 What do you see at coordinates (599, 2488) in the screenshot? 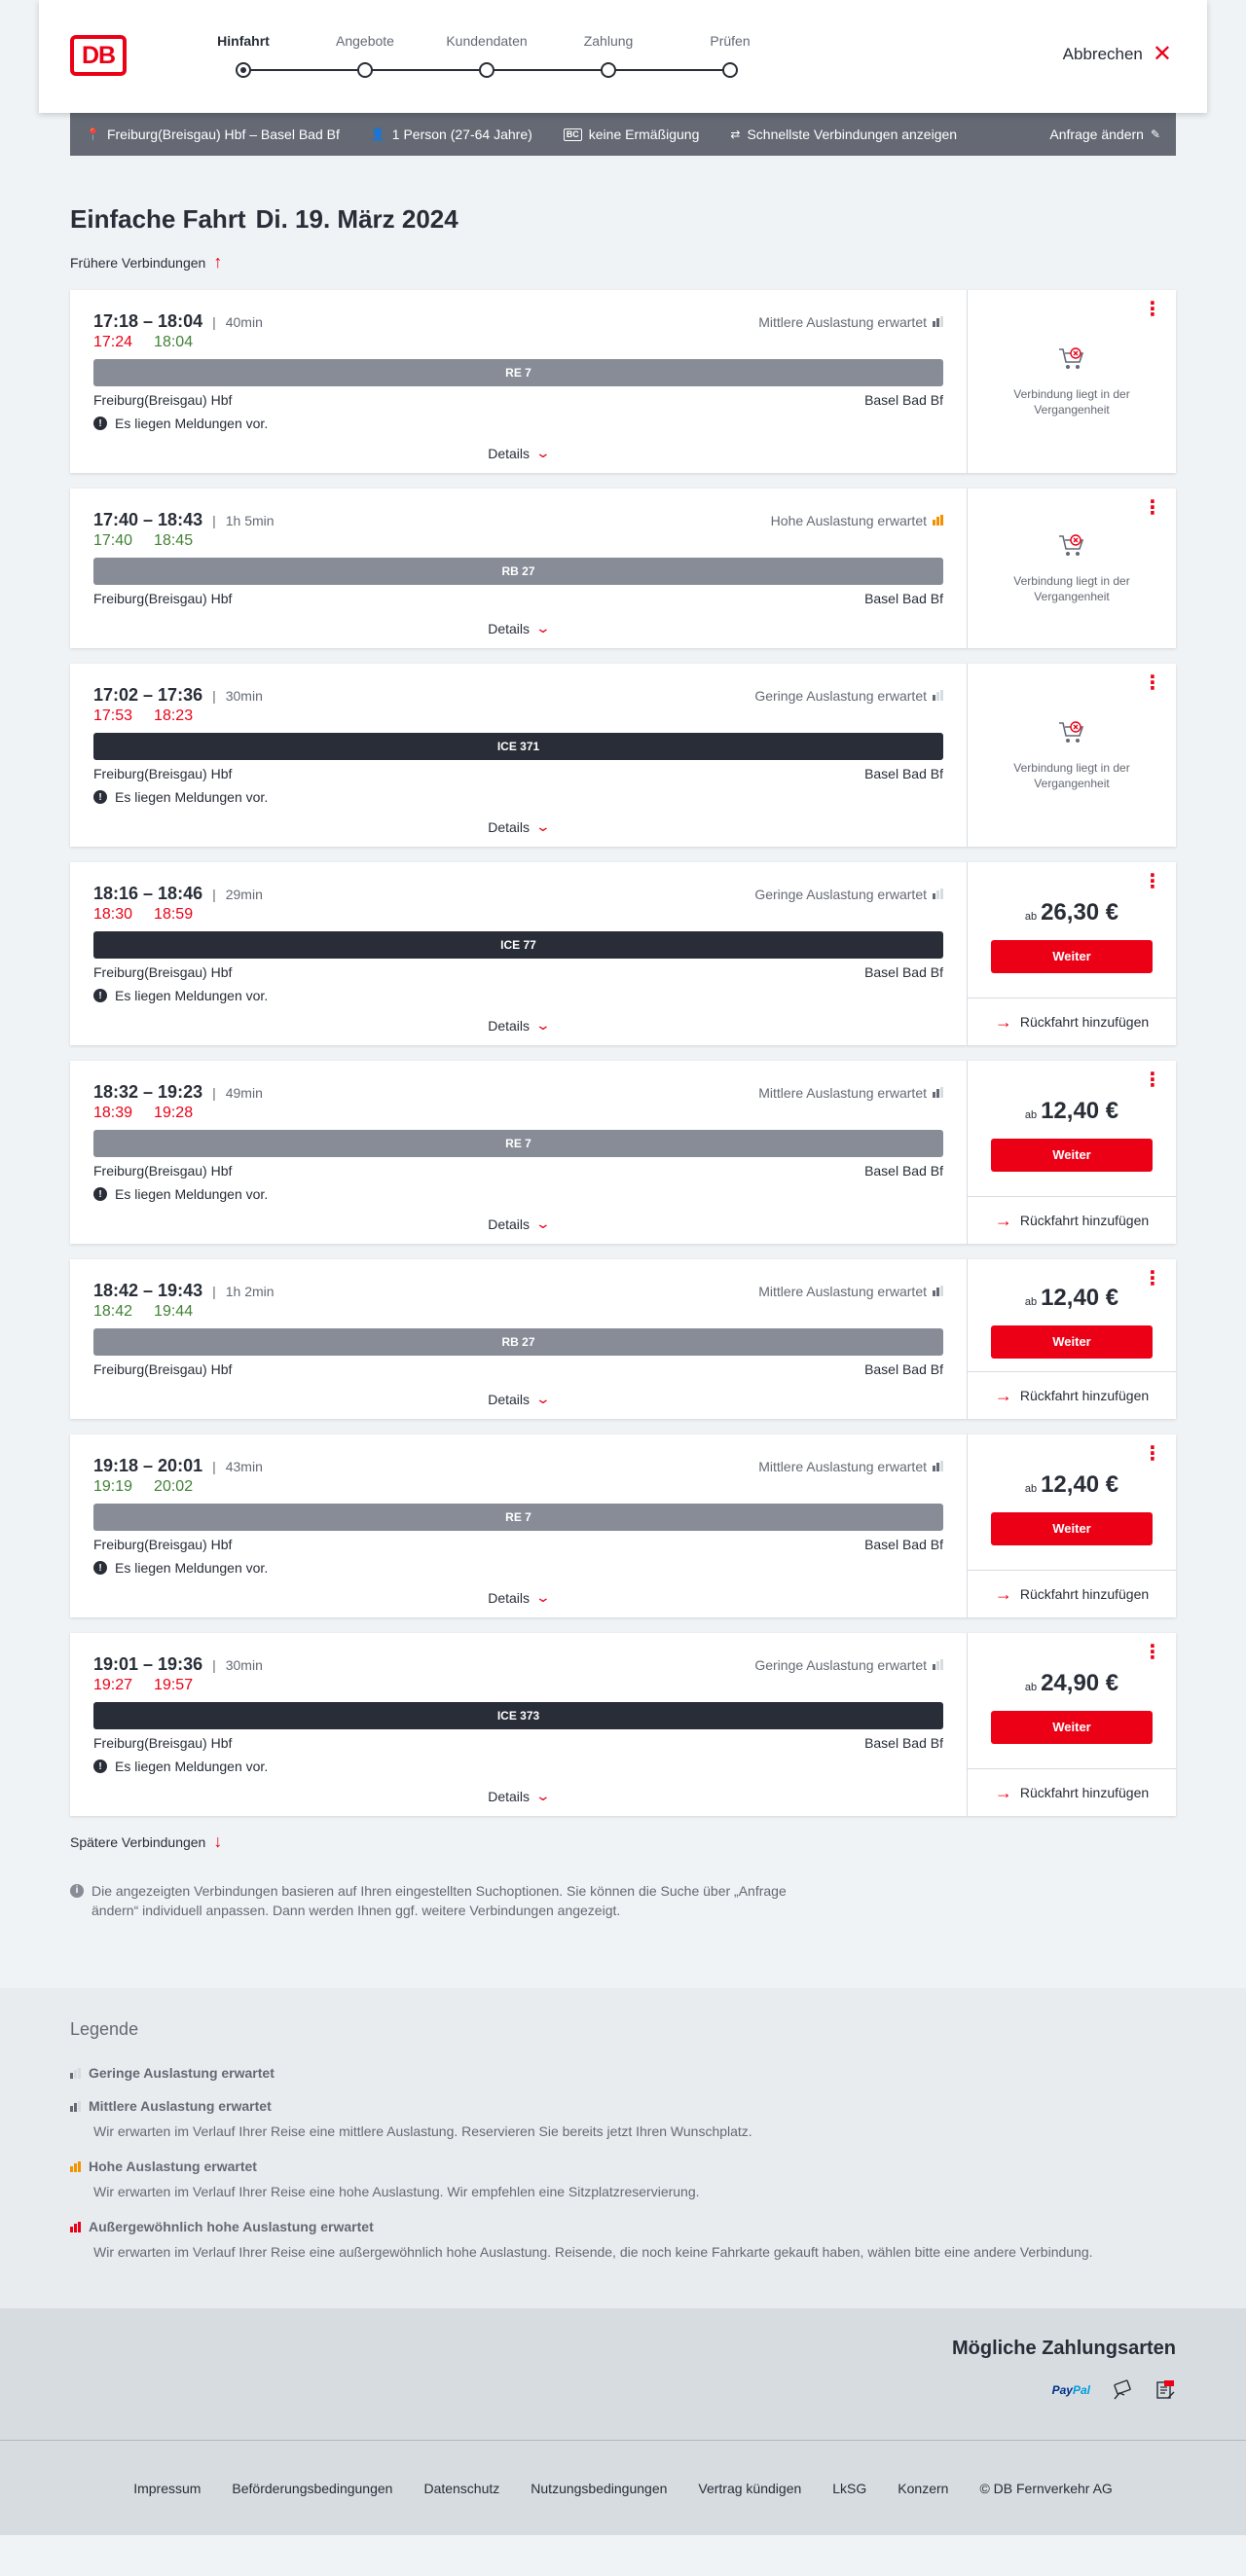
I see `footer-link-nutzungsbedingungen: Nutzungsbedingungen` at bounding box center [599, 2488].